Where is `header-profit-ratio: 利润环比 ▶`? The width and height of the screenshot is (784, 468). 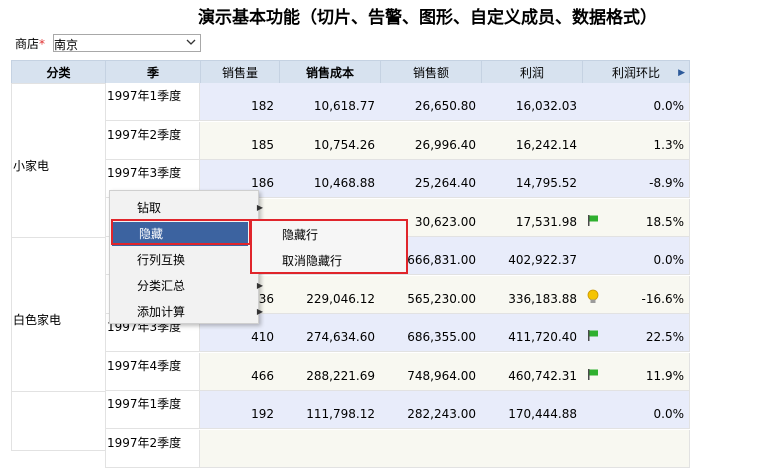
header-profit-ratio: 利润环比 ▶ is located at coordinates (636, 72).